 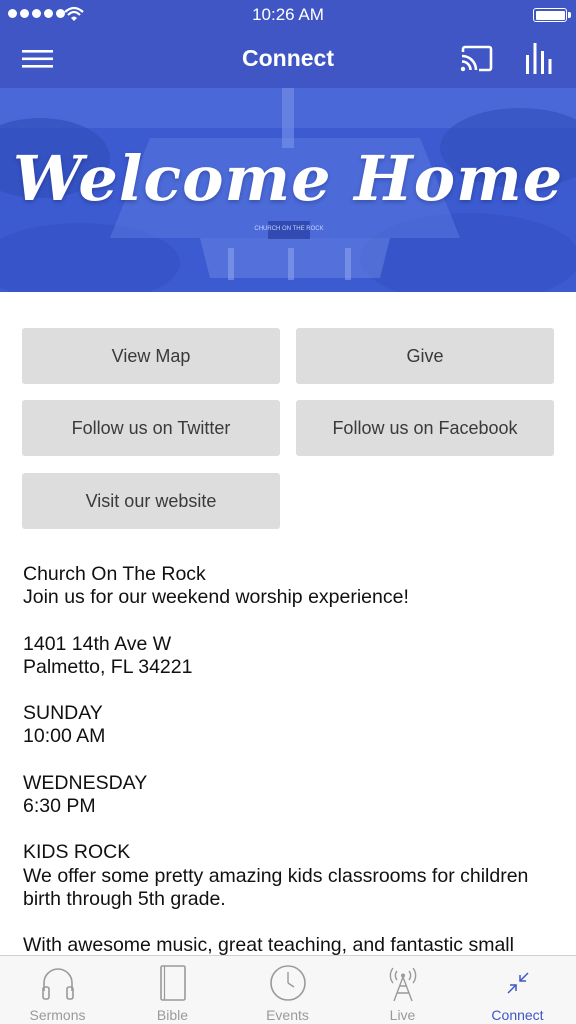 What do you see at coordinates (539, 58) in the screenshot?
I see `bar-chart-icon` at bounding box center [539, 58].